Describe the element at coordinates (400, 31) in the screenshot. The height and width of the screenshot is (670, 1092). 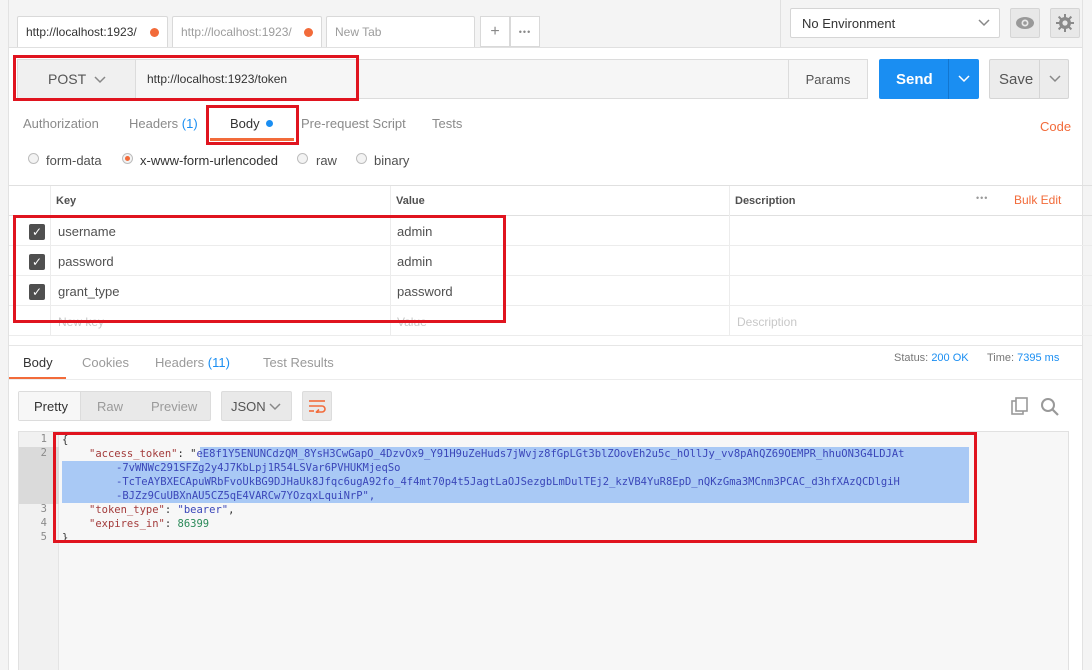
I see `request-tab-3: New Tab` at that location.